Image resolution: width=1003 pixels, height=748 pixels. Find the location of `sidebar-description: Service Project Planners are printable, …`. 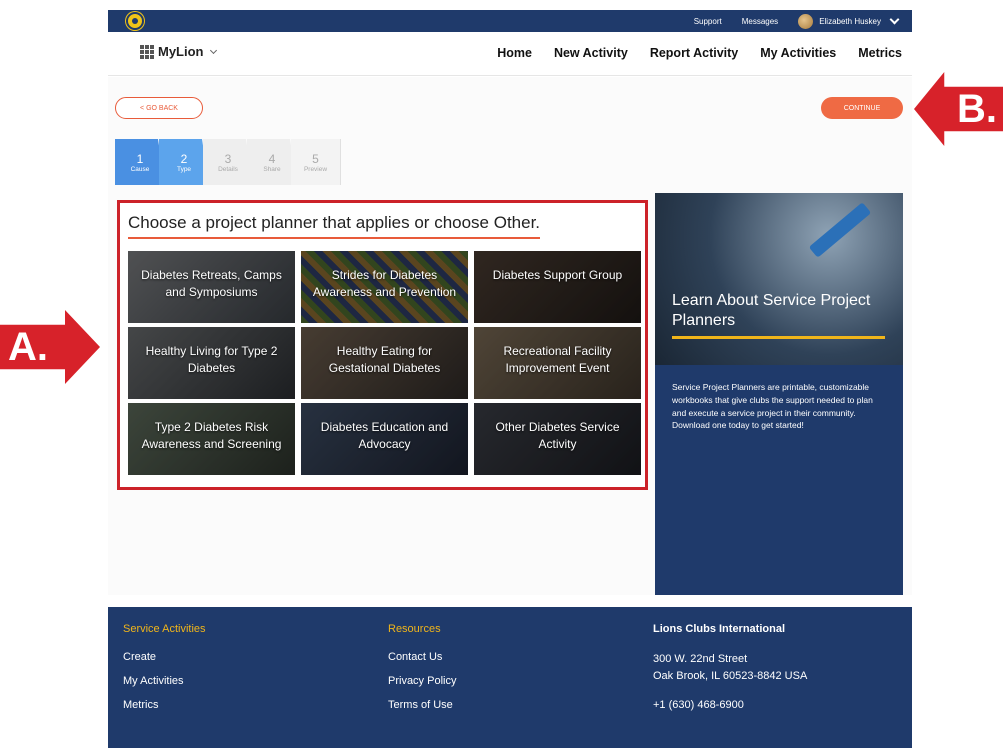

sidebar-description: Service Project Planners are printable, … is located at coordinates (772, 406).